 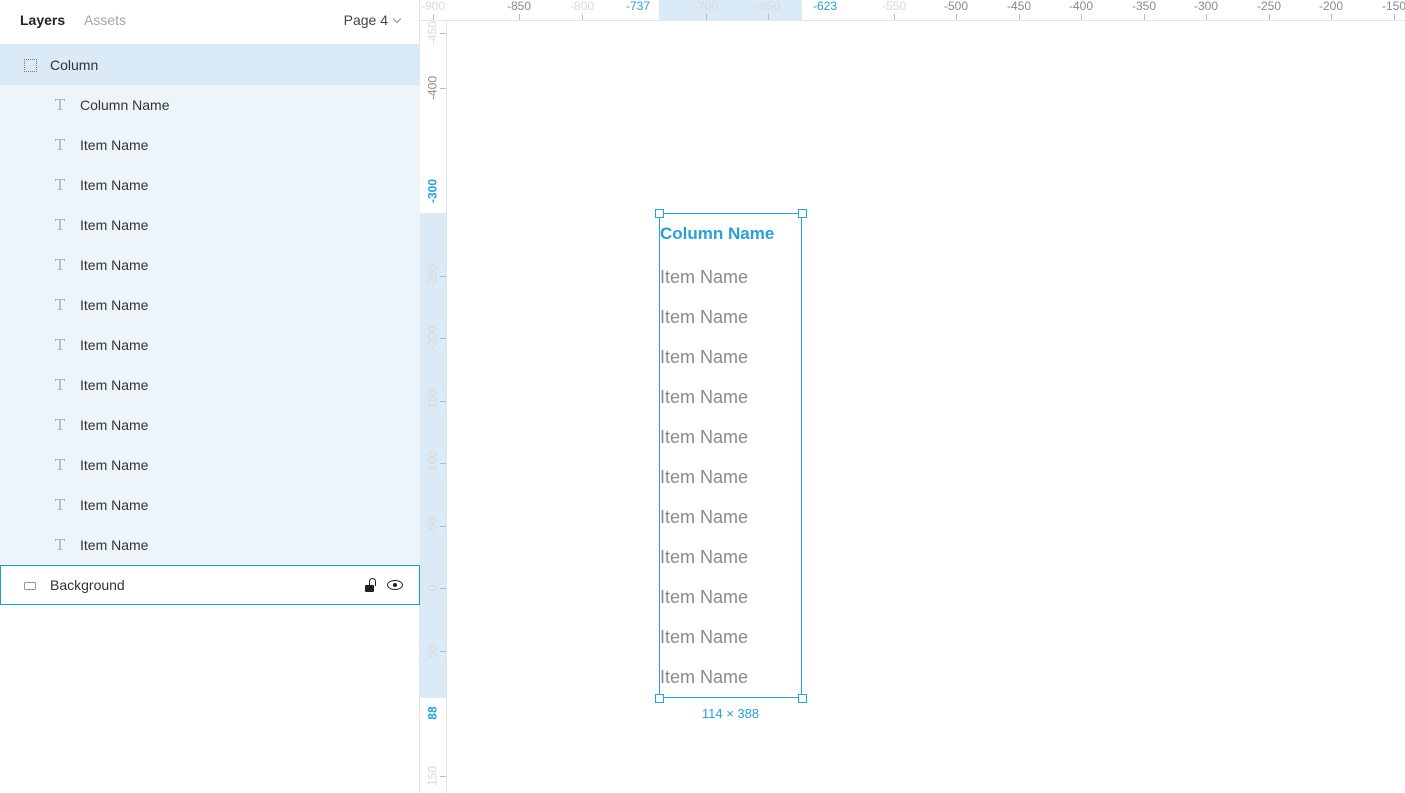 I want to click on ruler-tick-label: -50, so click(x=432, y=526).